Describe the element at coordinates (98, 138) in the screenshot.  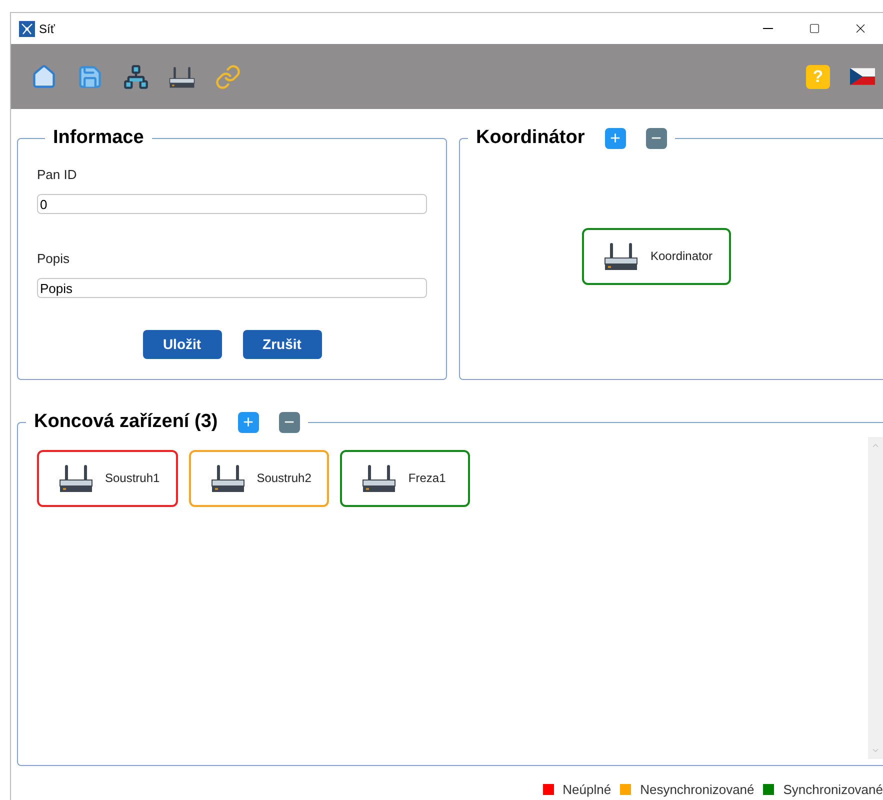
I see `panel-title: Informace` at that location.